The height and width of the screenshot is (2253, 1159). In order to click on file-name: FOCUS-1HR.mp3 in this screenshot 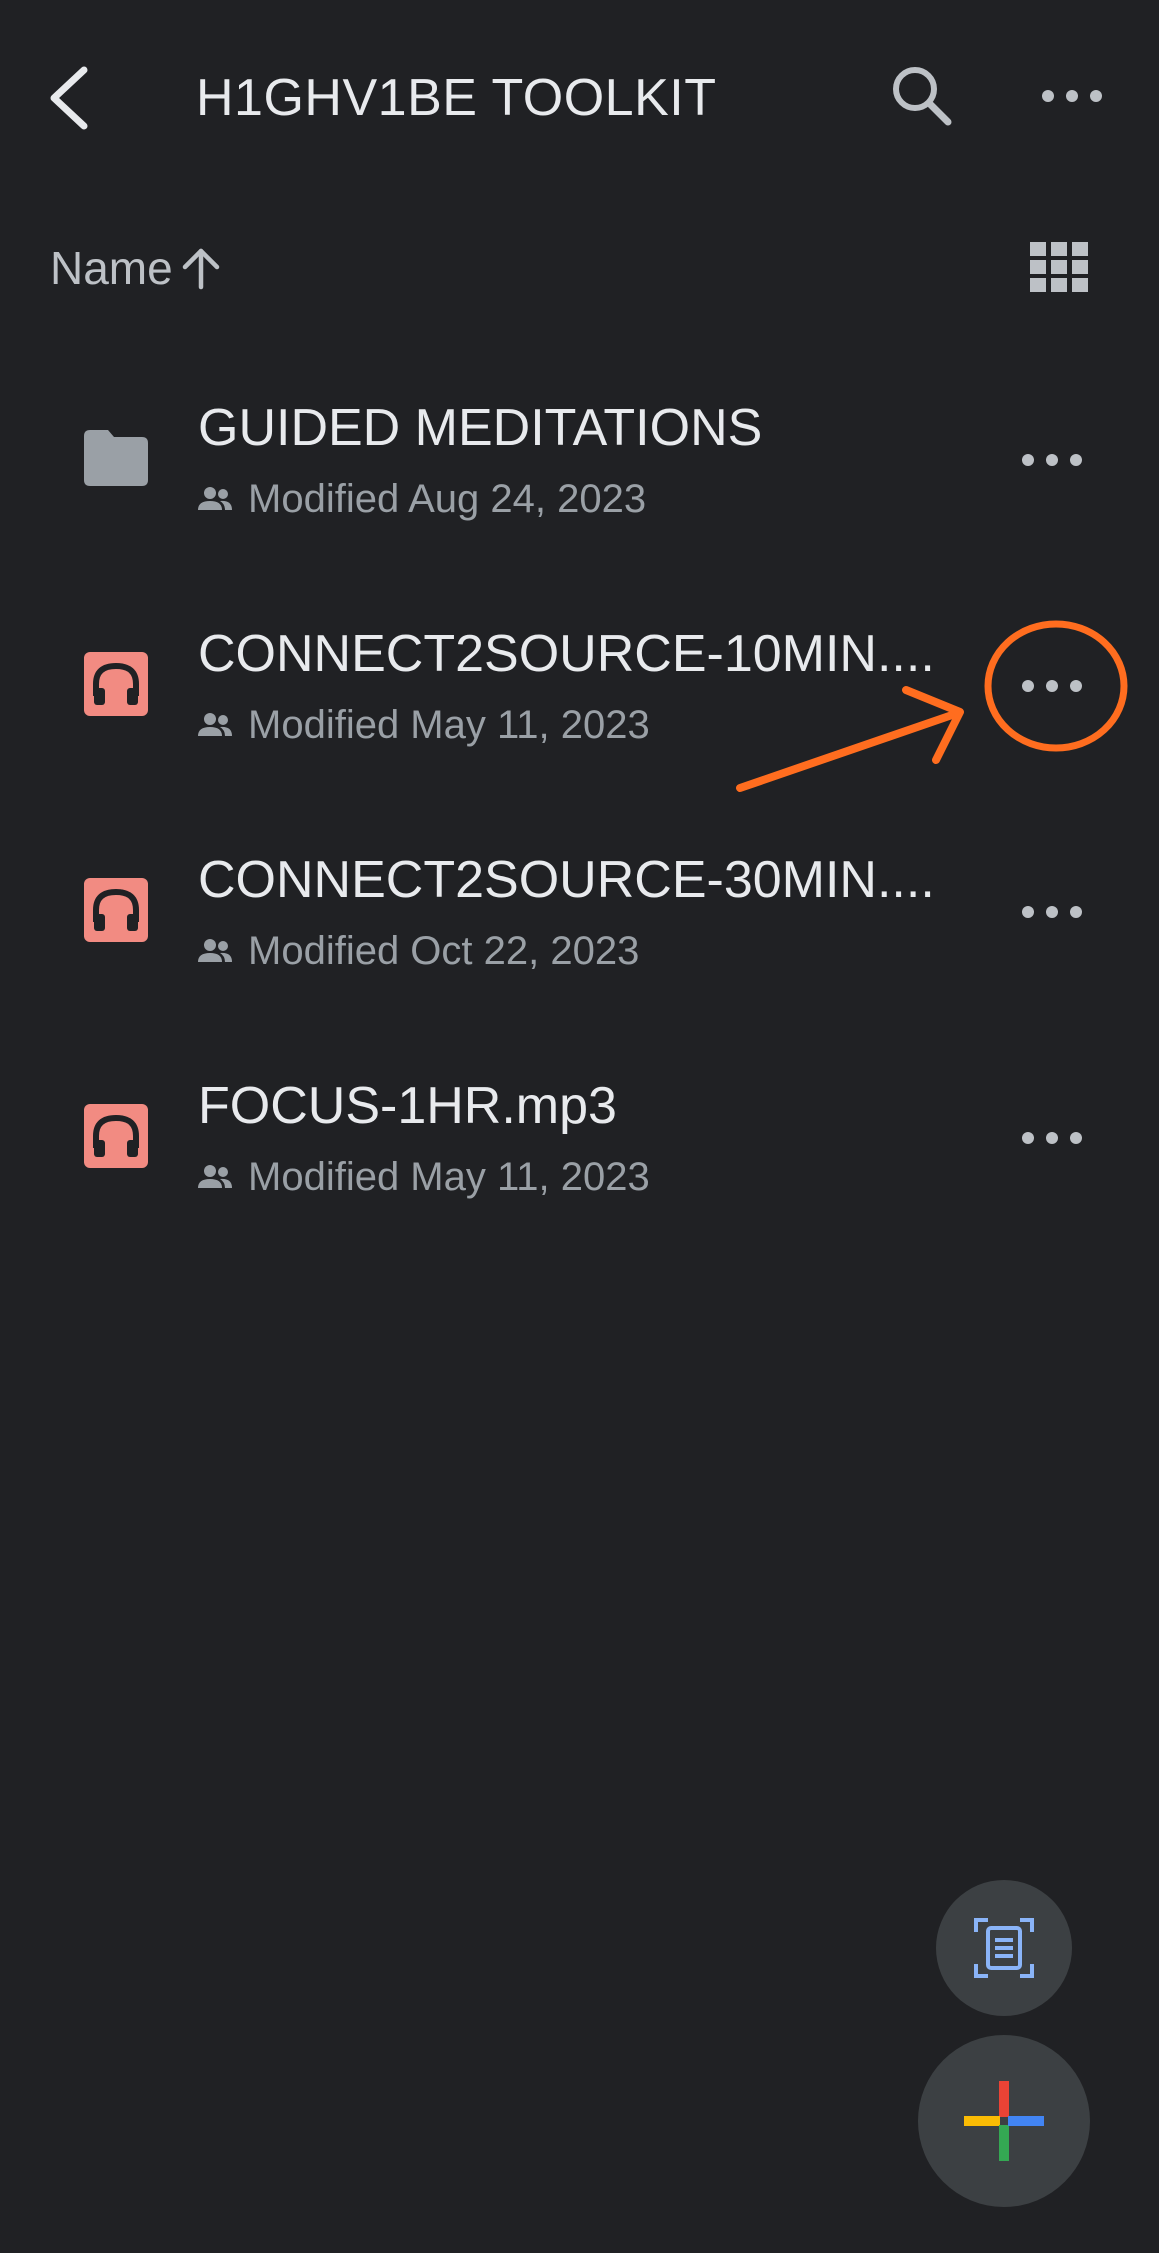, I will do `click(407, 1106)`.